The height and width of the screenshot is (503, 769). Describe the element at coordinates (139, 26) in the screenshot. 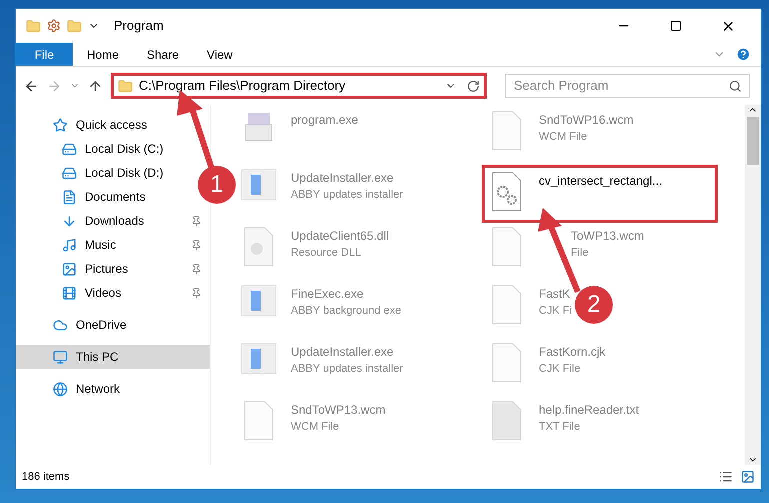

I see `window-title: Program` at that location.